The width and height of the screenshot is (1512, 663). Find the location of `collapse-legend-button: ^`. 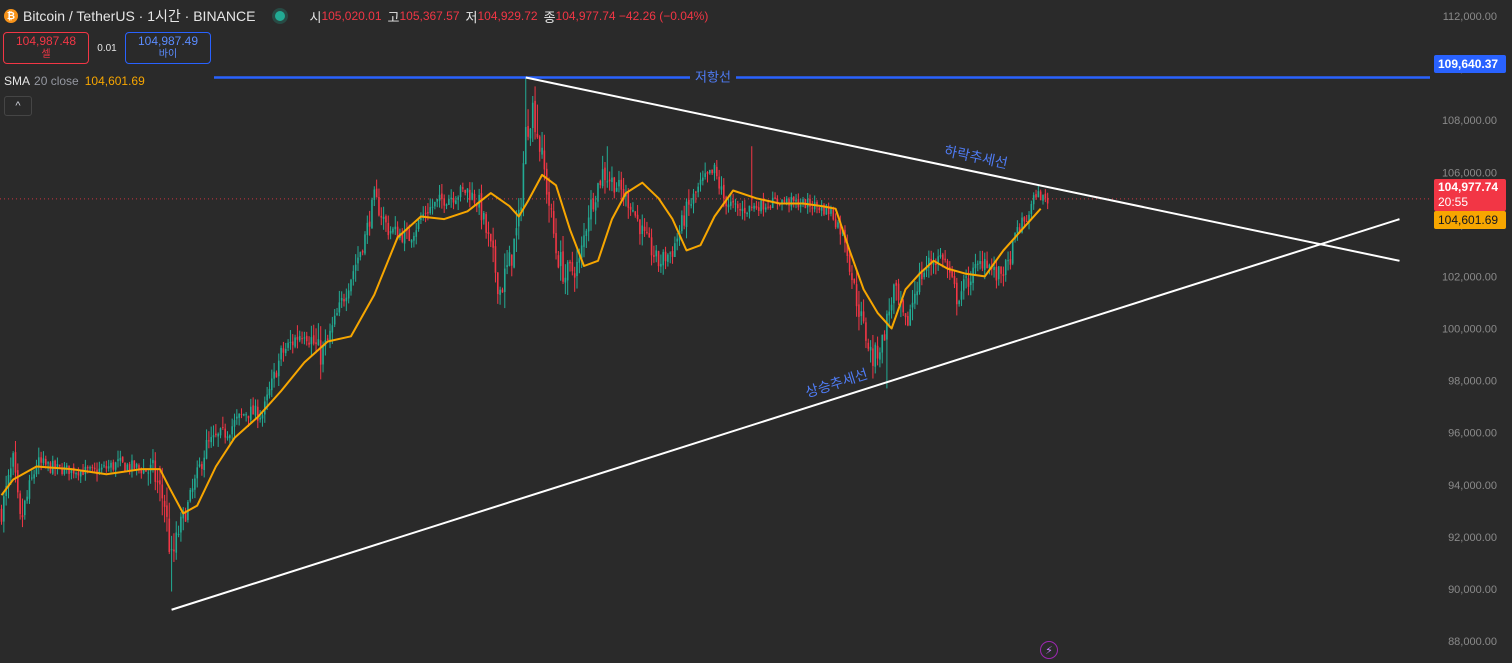

collapse-legend-button: ^ is located at coordinates (18, 106).